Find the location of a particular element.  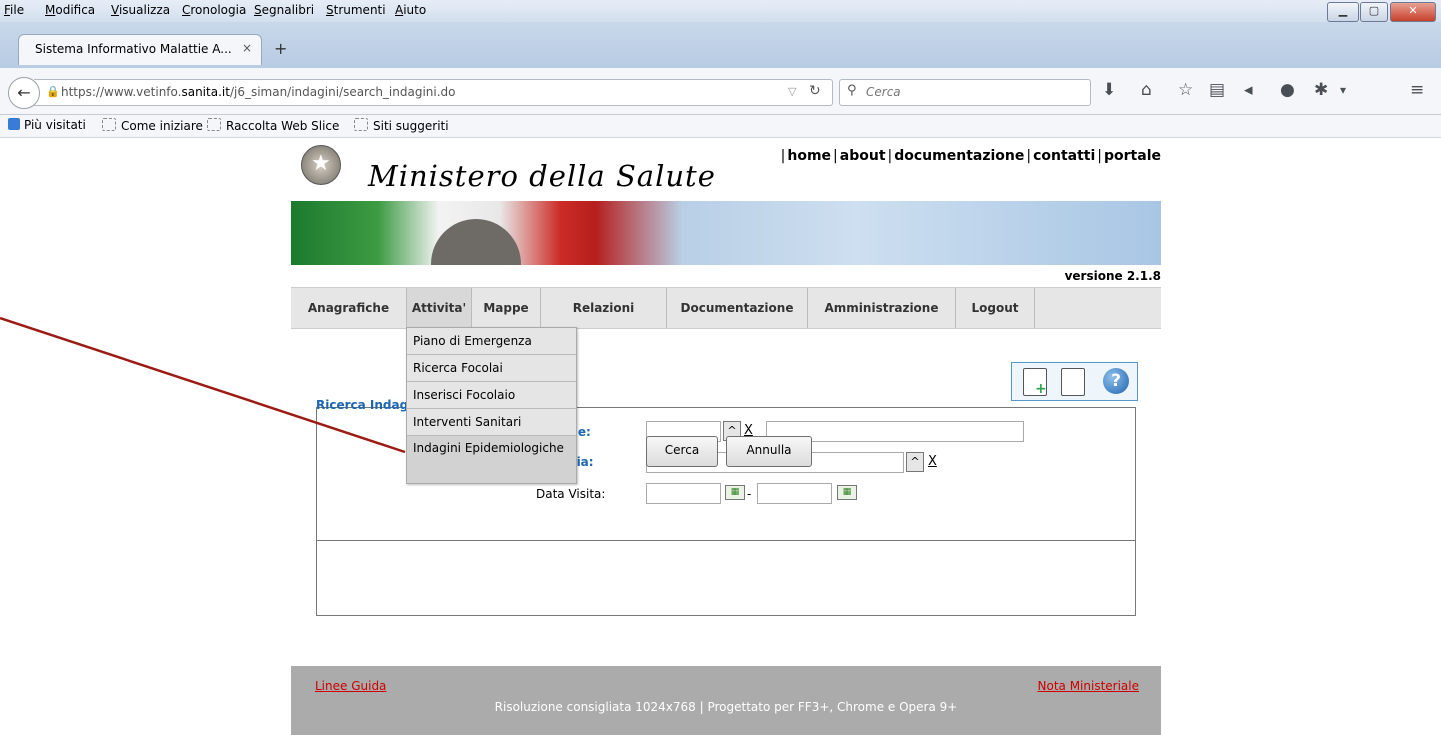

annotation-arrow-line is located at coordinates (203, 385).